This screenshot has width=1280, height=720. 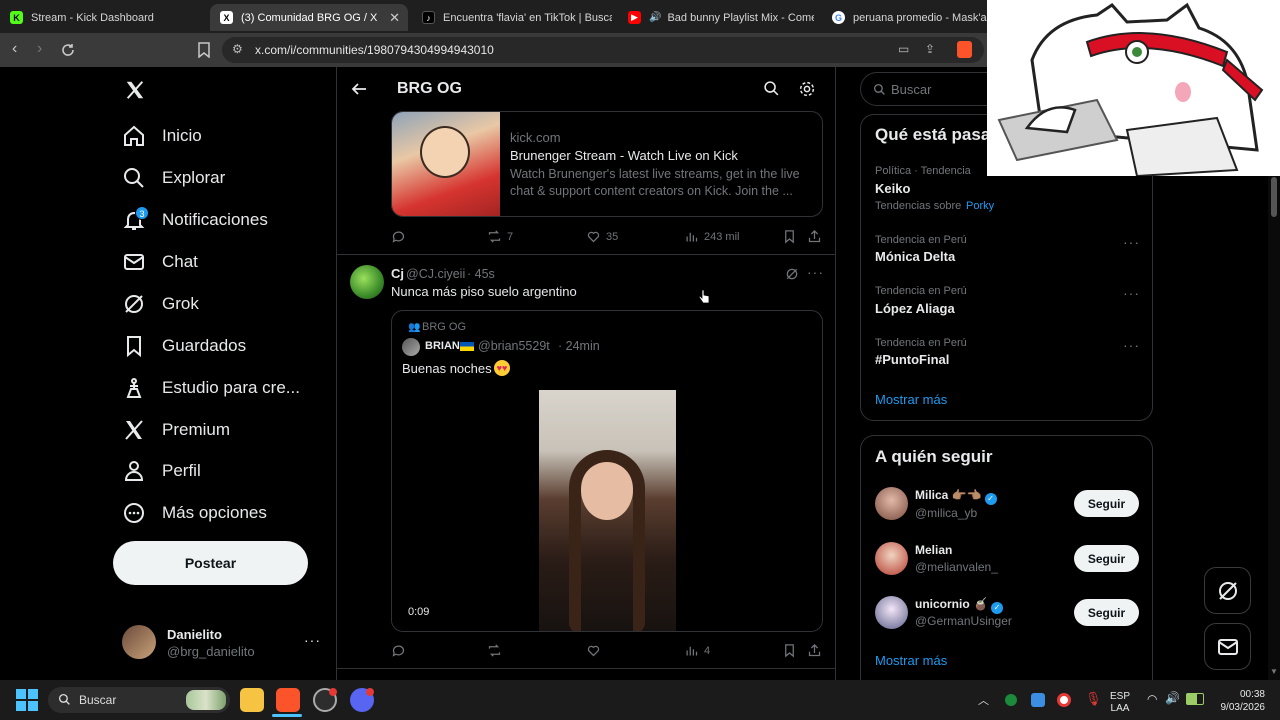 What do you see at coordinates (14, 49) in the screenshot?
I see `back-icon: ‹` at bounding box center [14, 49].